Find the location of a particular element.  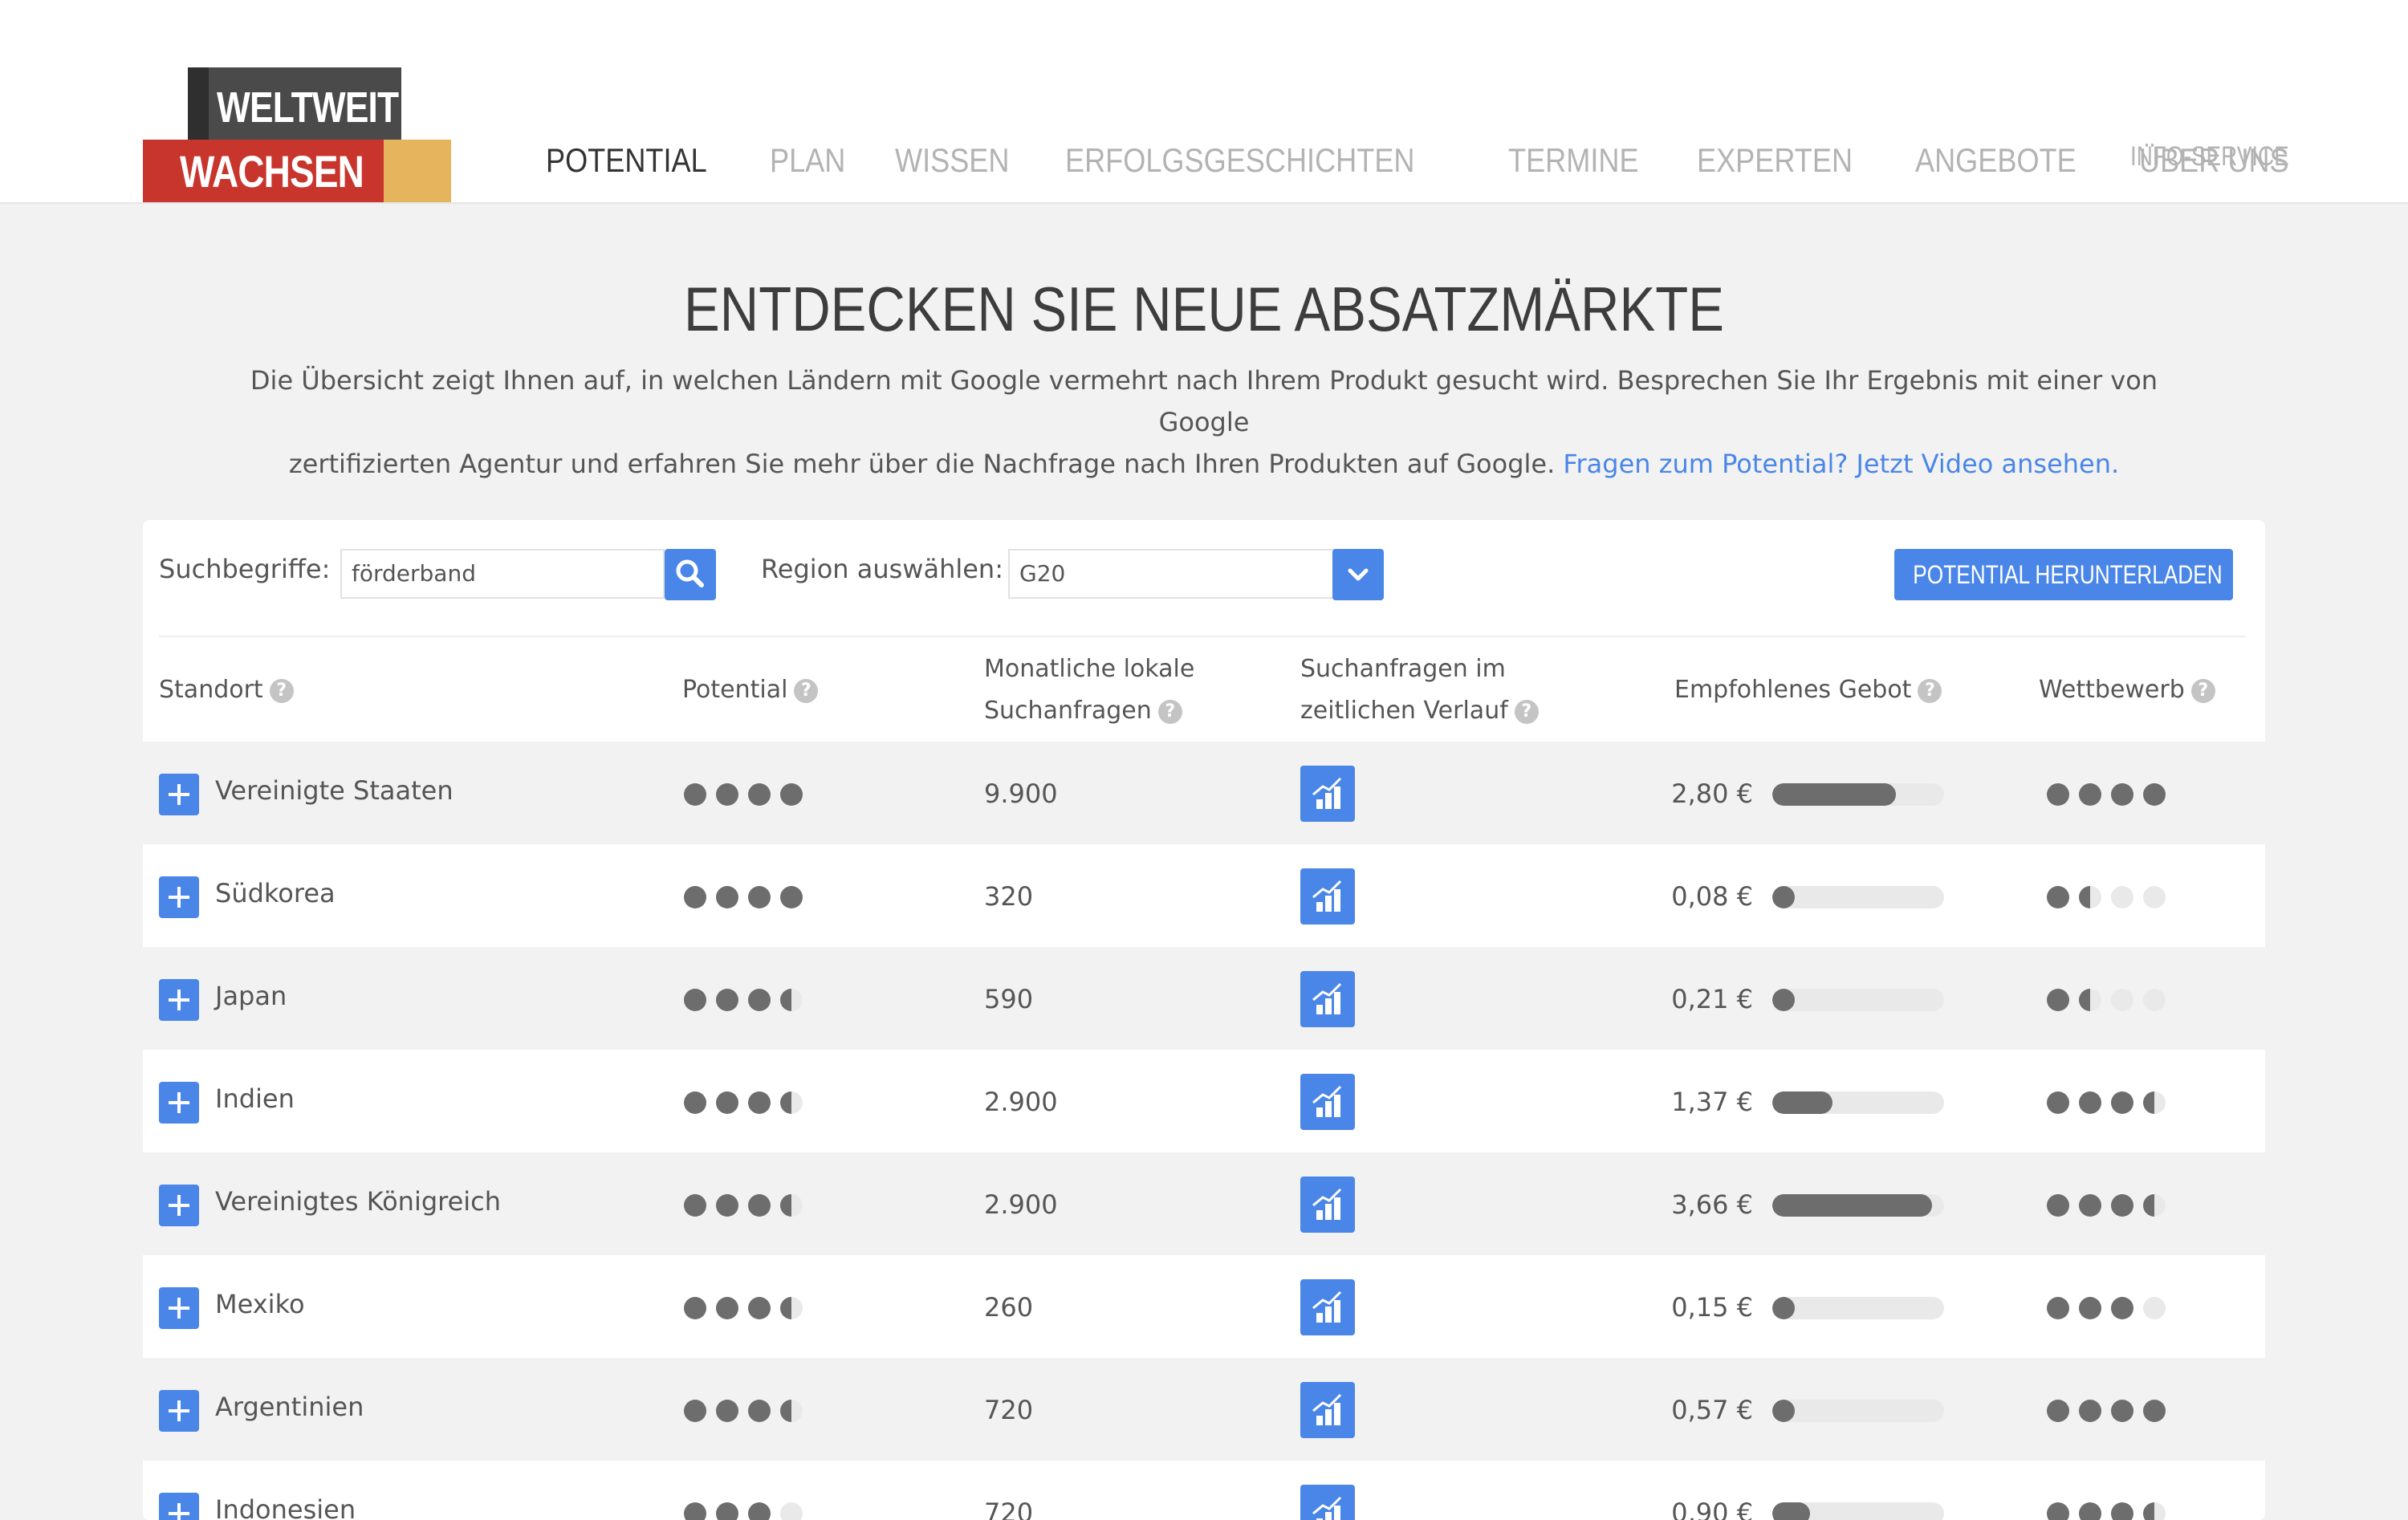

table-row: Japan 590 0,21 € is located at coordinates (1204, 998).